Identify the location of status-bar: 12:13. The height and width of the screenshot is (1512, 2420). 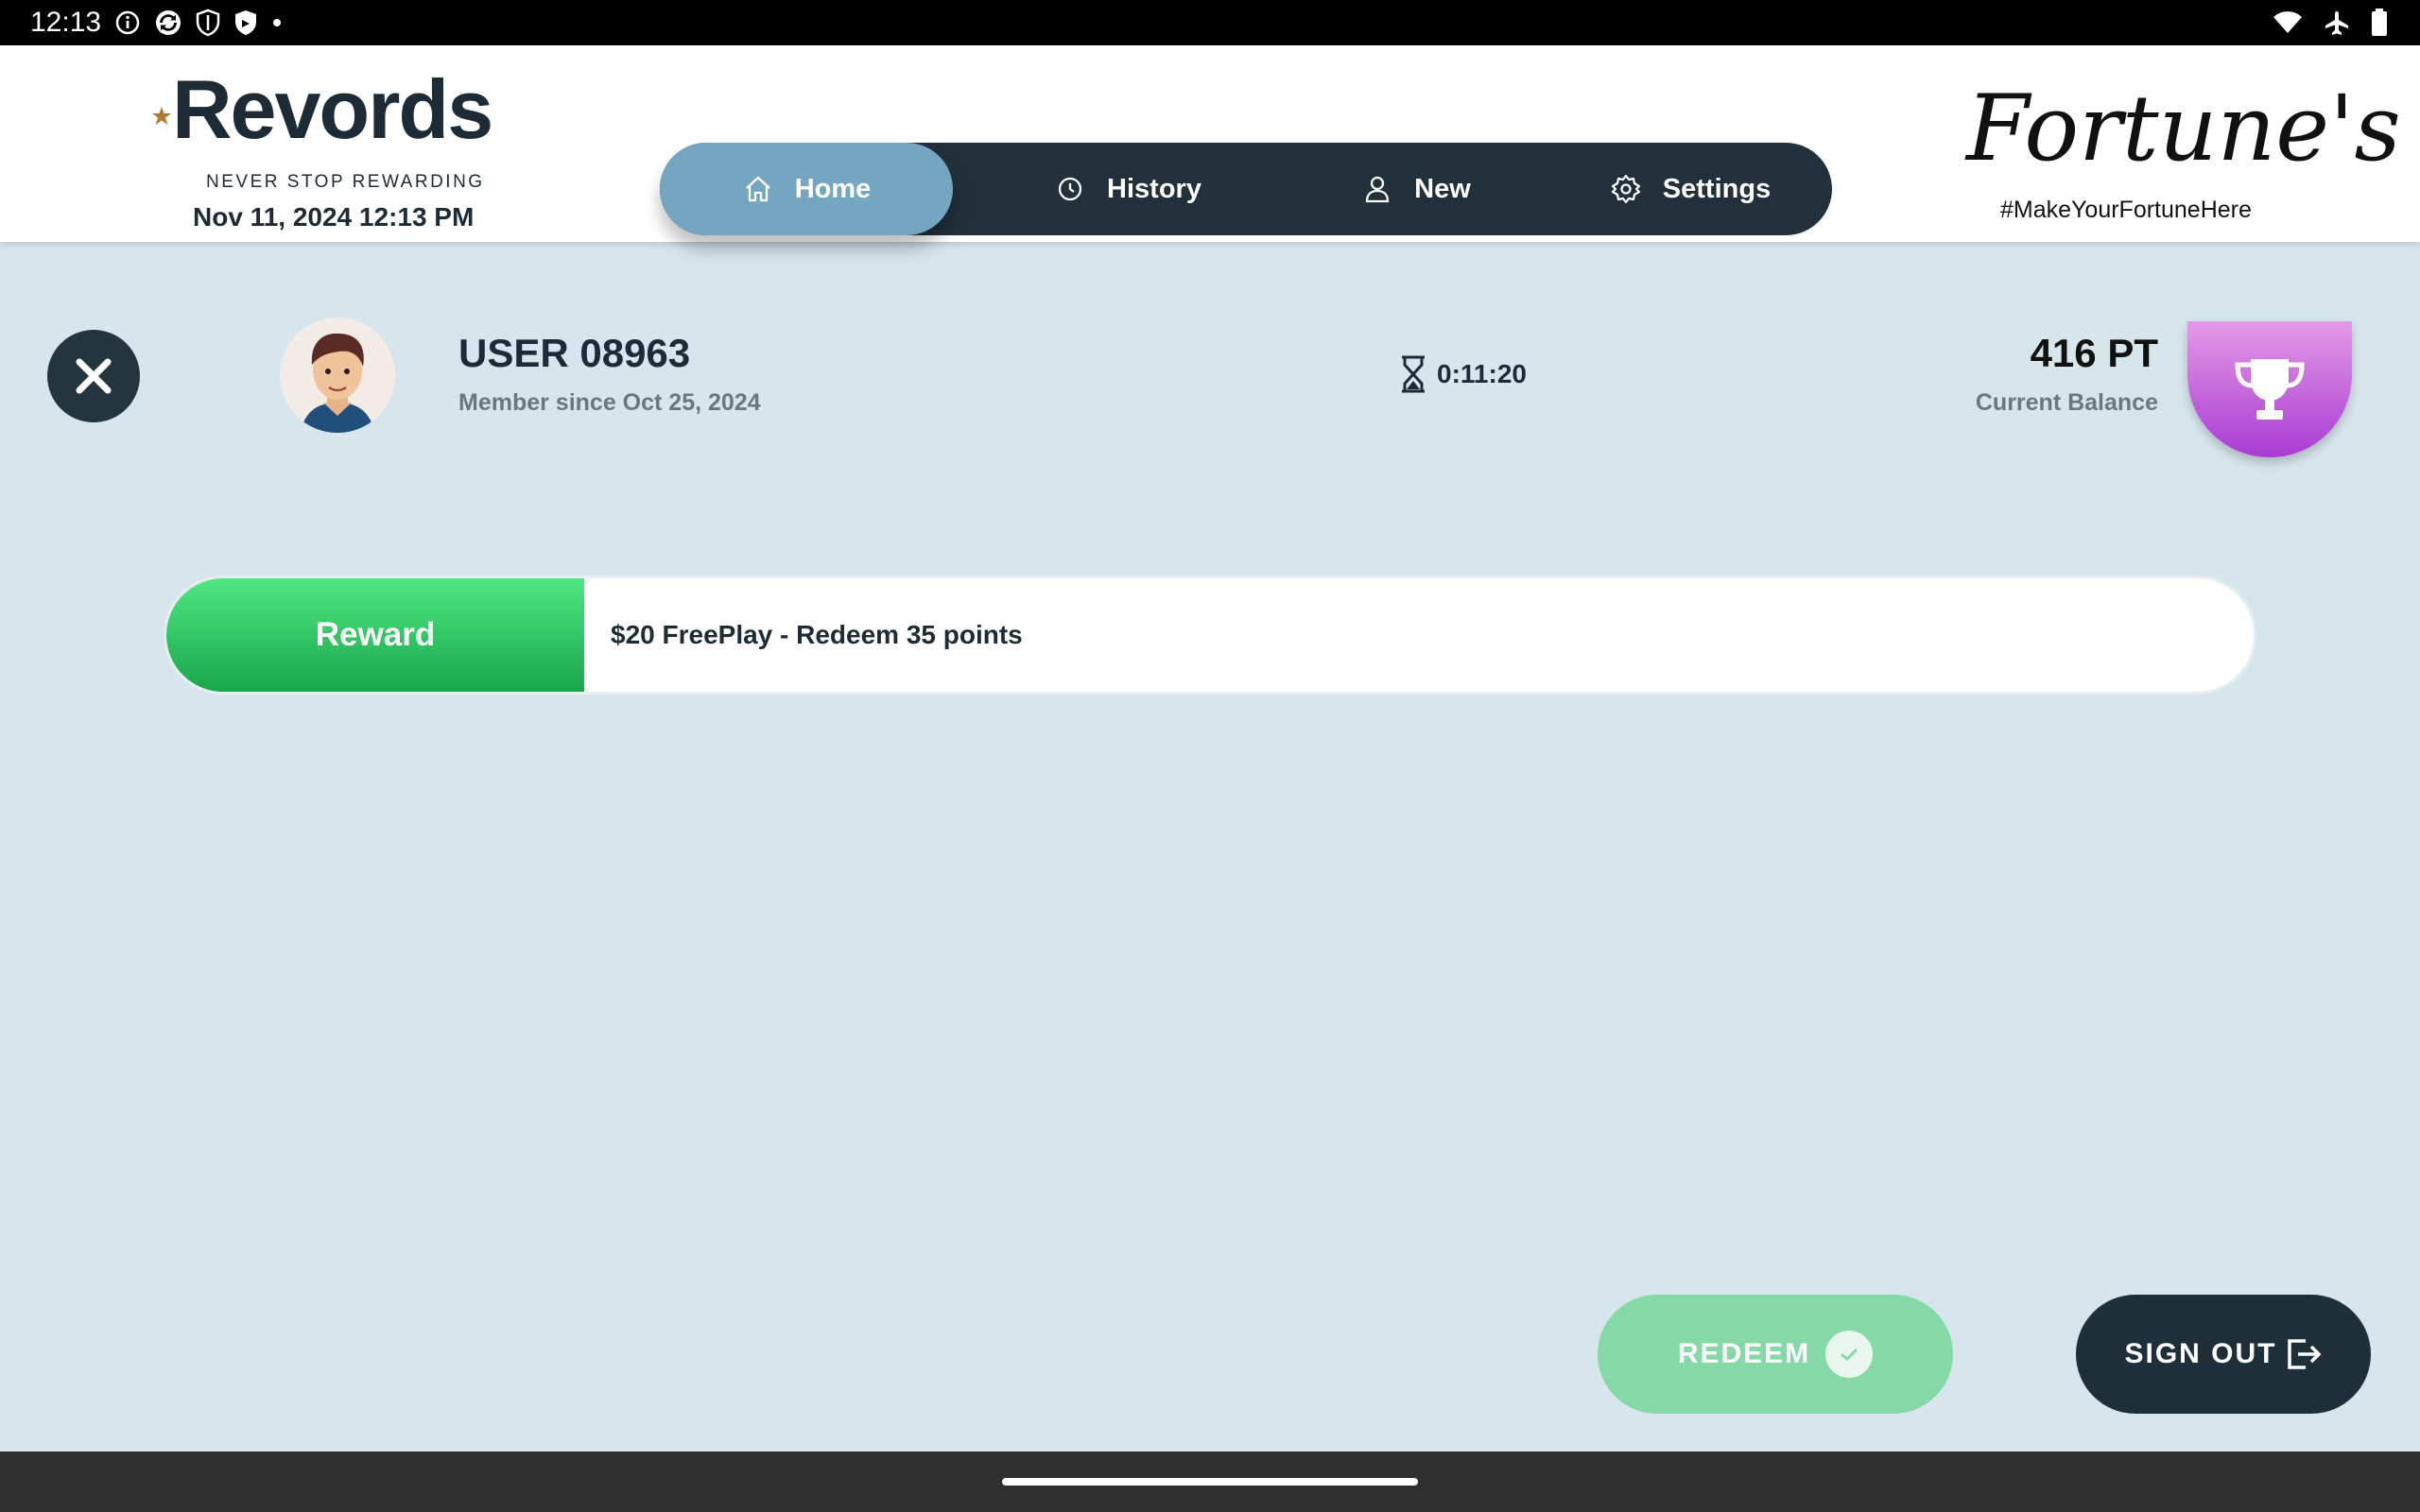
(1210, 22).